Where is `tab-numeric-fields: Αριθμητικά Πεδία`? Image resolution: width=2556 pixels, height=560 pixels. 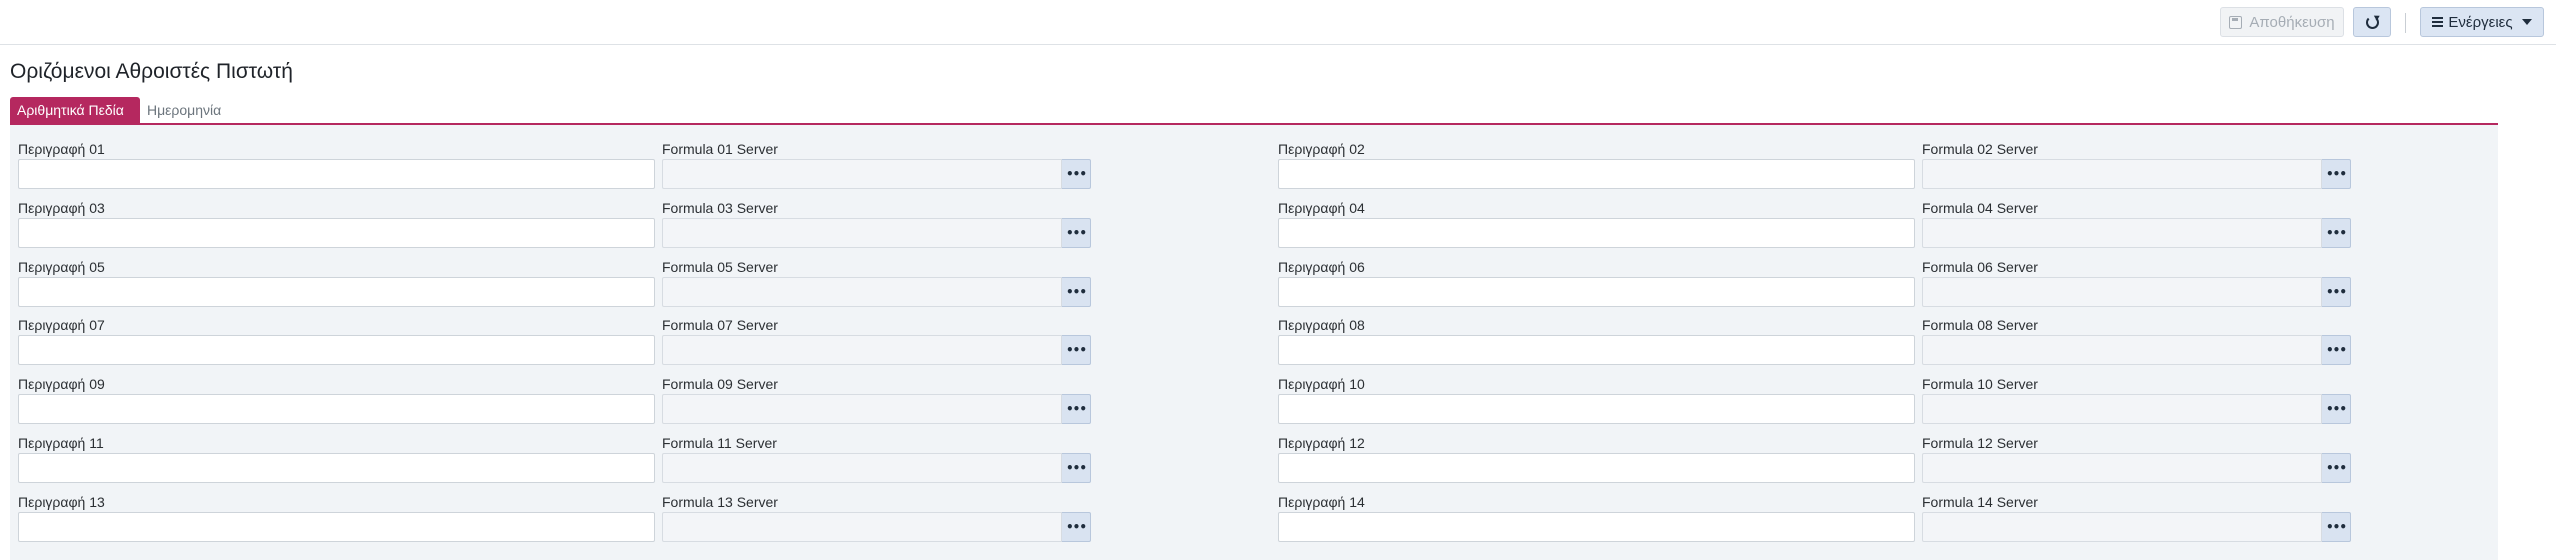 tab-numeric-fields: Αριθμητικά Πεδία is located at coordinates (75, 110).